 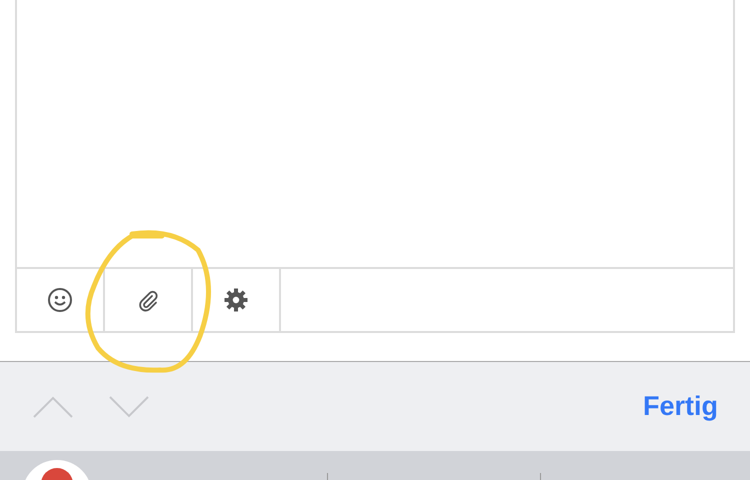 What do you see at coordinates (236, 300) in the screenshot?
I see `settings-icon` at bounding box center [236, 300].